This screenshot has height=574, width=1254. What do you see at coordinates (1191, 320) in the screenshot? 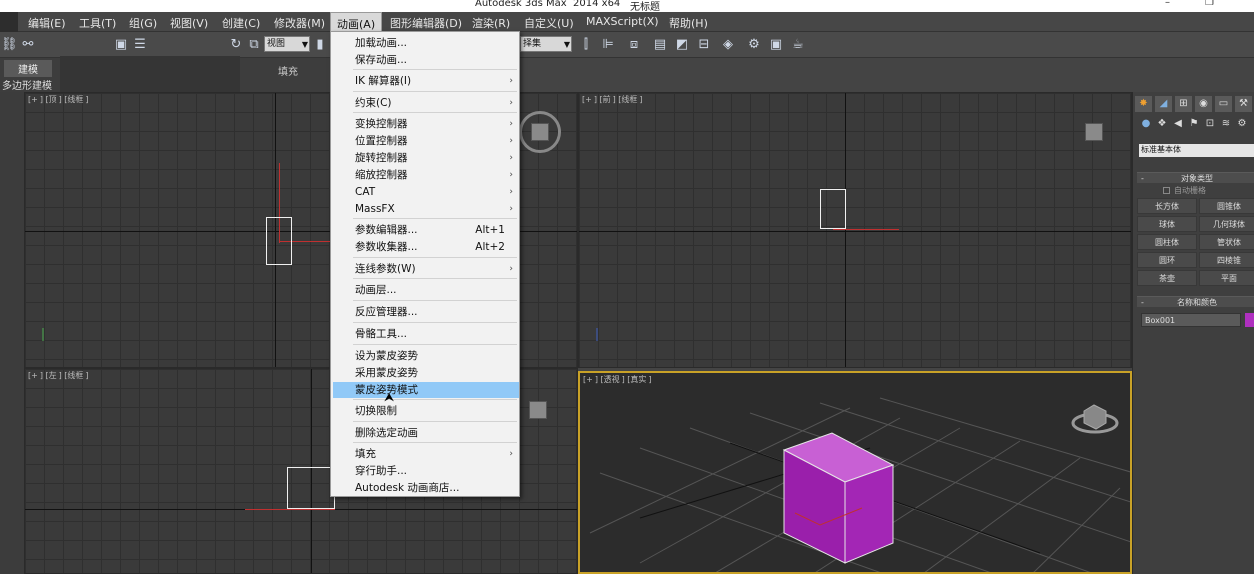
I see `object-name-input: Box001` at bounding box center [1191, 320].